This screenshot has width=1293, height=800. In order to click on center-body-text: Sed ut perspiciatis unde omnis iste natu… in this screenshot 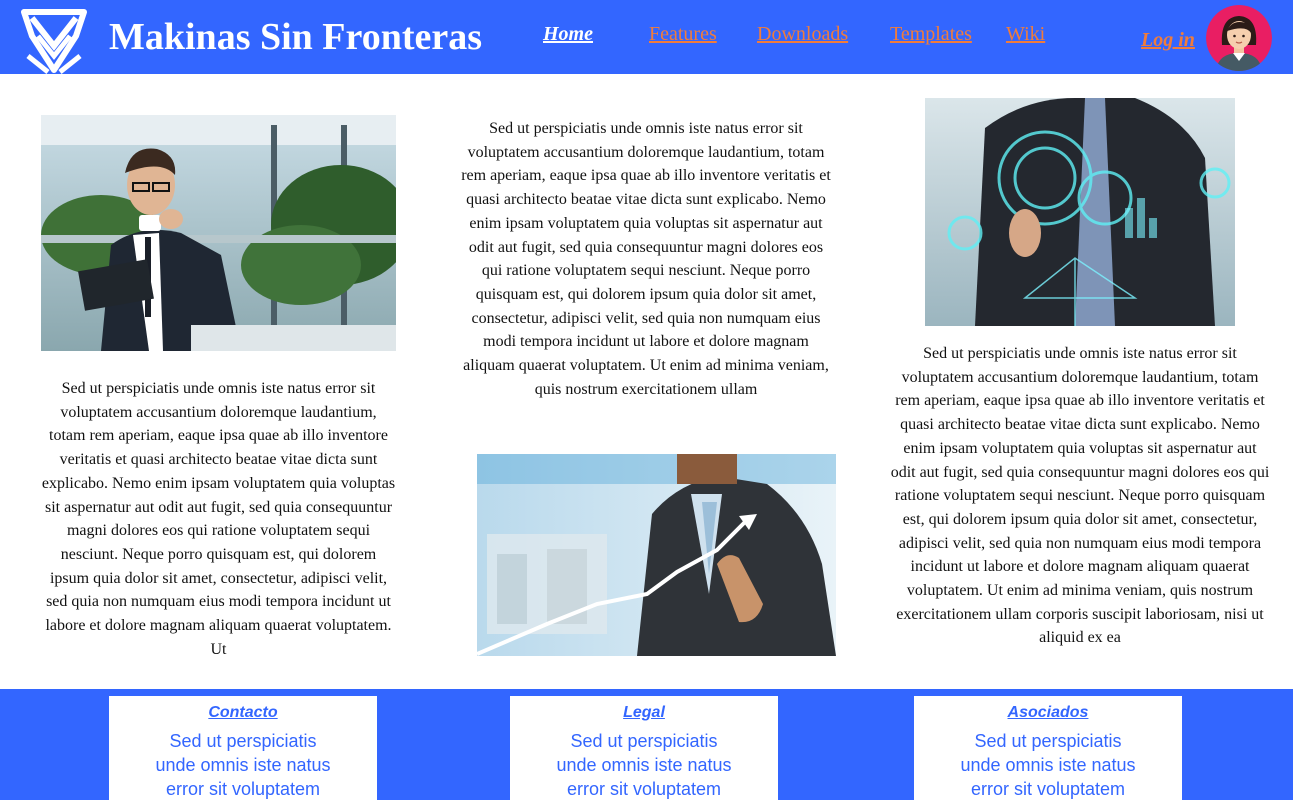, I will do `click(646, 259)`.